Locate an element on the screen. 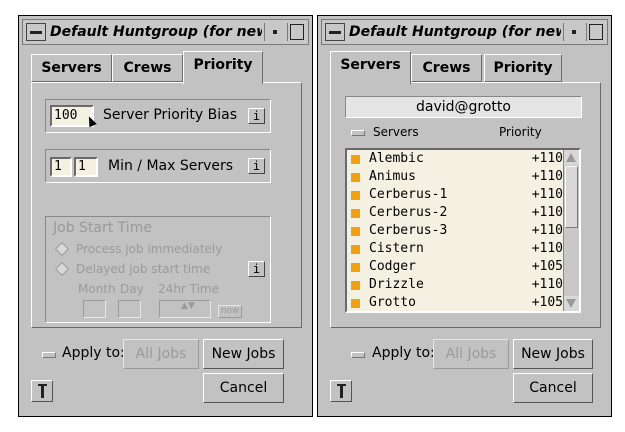  min-servers-input: 1 is located at coordinates (61, 167).